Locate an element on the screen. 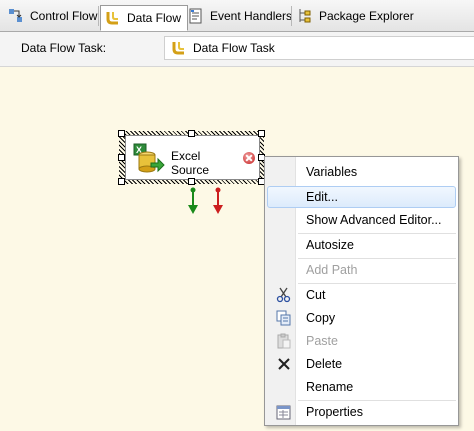  component-label: Excel Source is located at coordinates (190, 163).